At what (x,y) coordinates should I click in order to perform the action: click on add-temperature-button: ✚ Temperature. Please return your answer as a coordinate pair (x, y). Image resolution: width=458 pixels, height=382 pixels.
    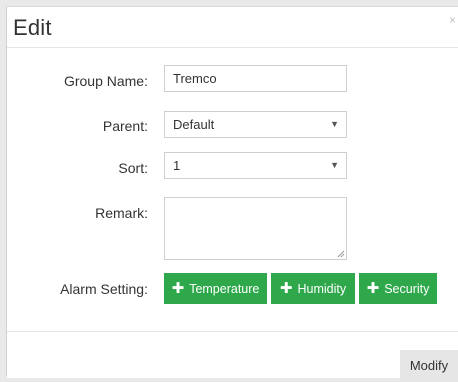
    Looking at the image, I should click on (215, 288).